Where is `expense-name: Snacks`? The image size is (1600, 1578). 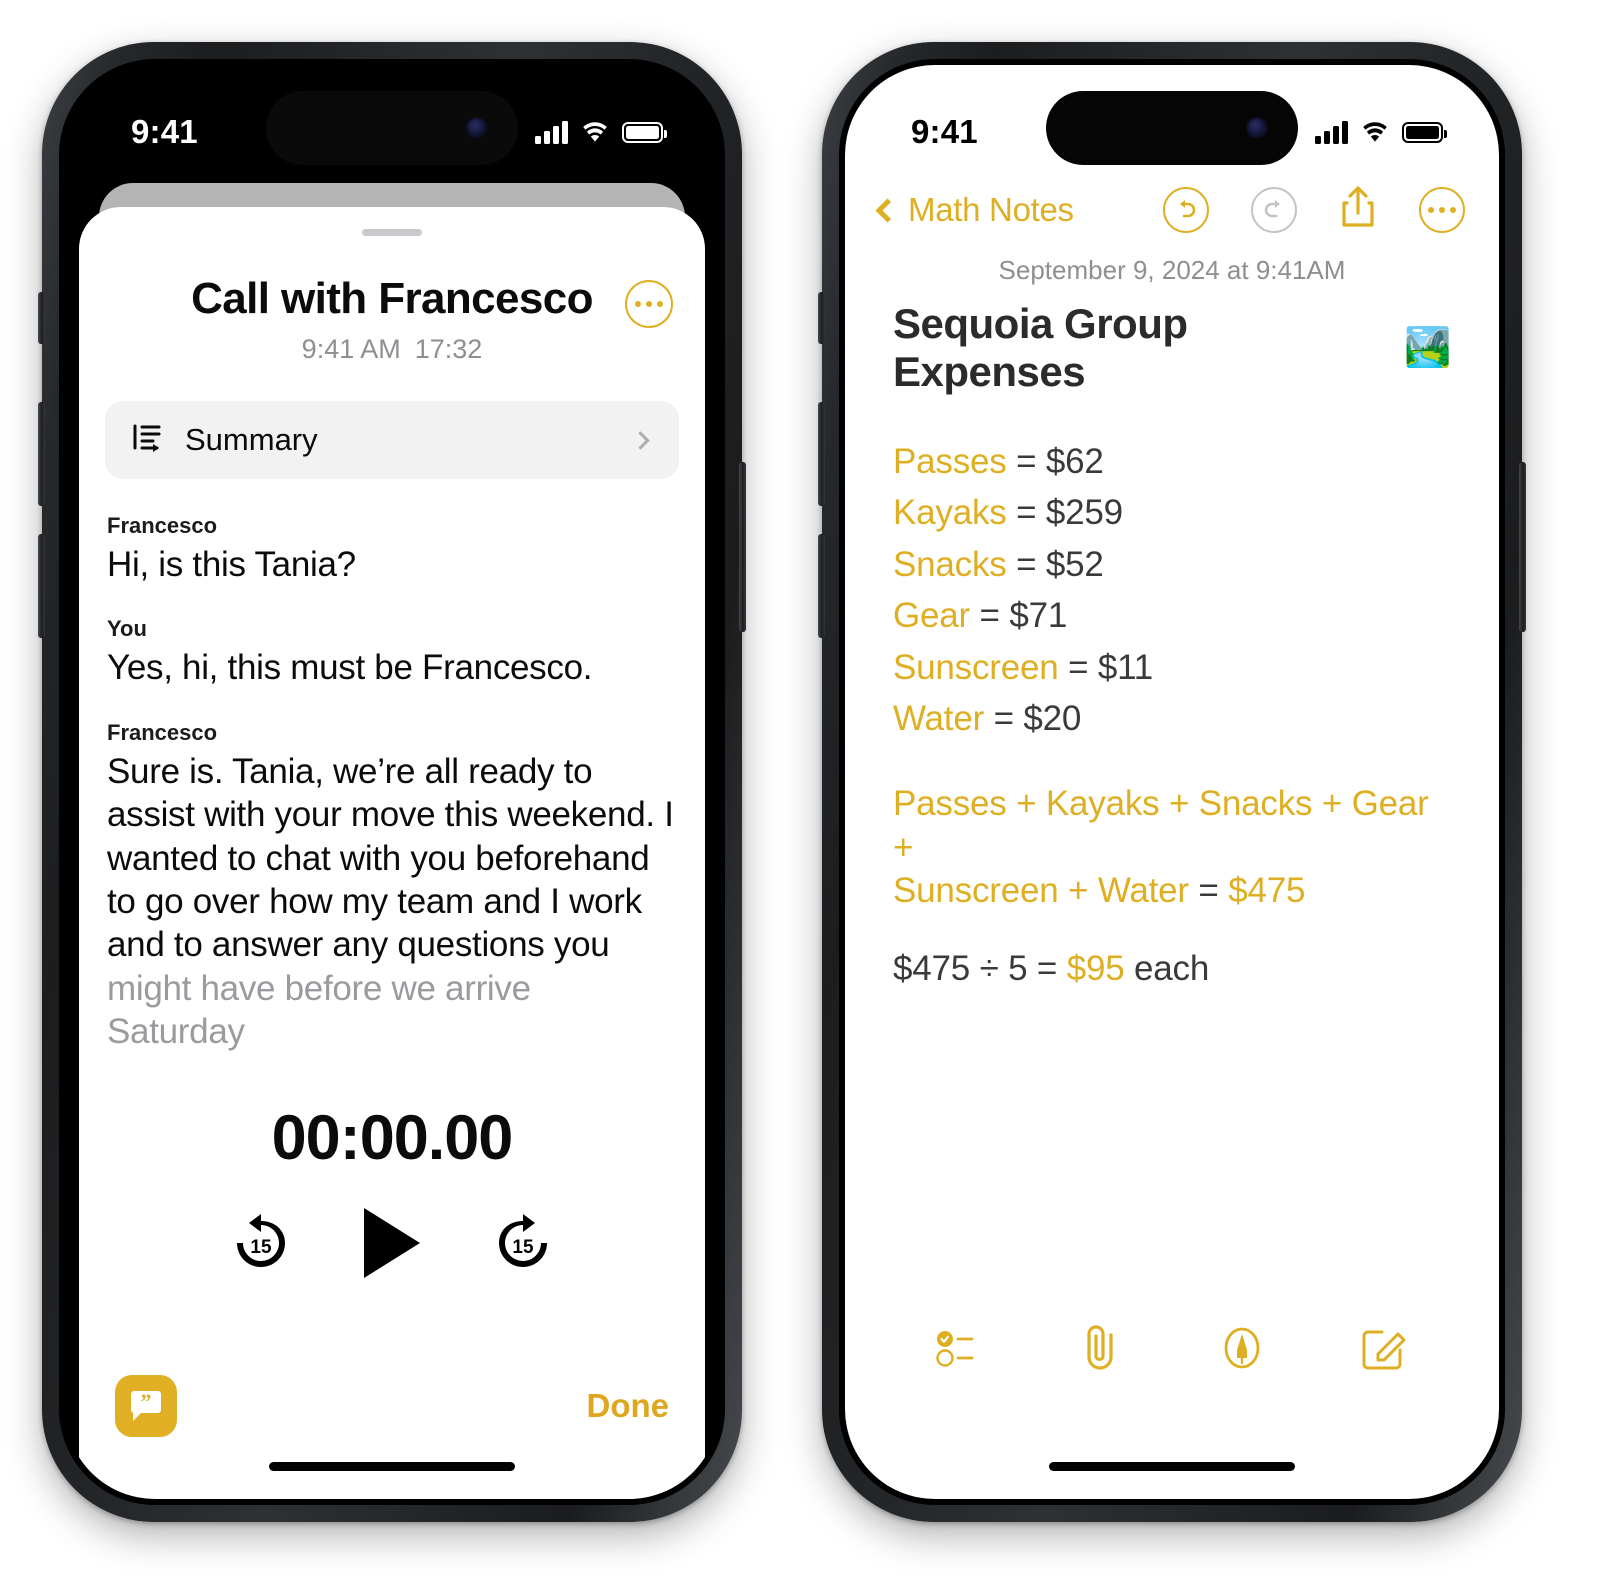 expense-name: Snacks is located at coordinates (950, 564).